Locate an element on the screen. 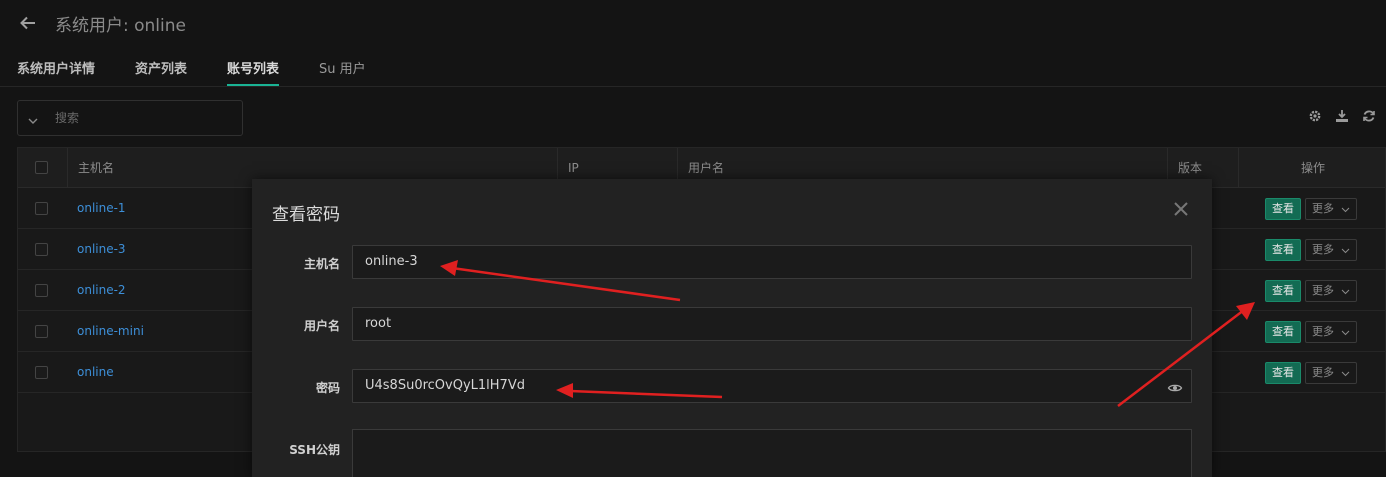  table-toolbar is located at coordinates (1342, 115).